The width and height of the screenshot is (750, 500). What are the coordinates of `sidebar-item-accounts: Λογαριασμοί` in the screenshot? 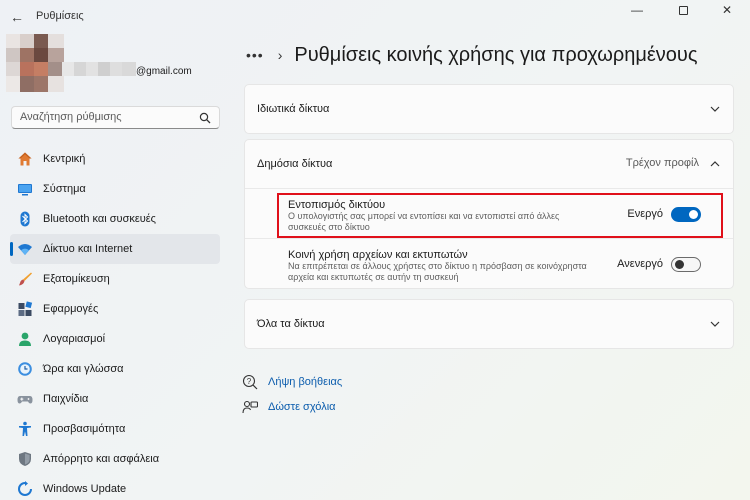 It's located at (115, 339).